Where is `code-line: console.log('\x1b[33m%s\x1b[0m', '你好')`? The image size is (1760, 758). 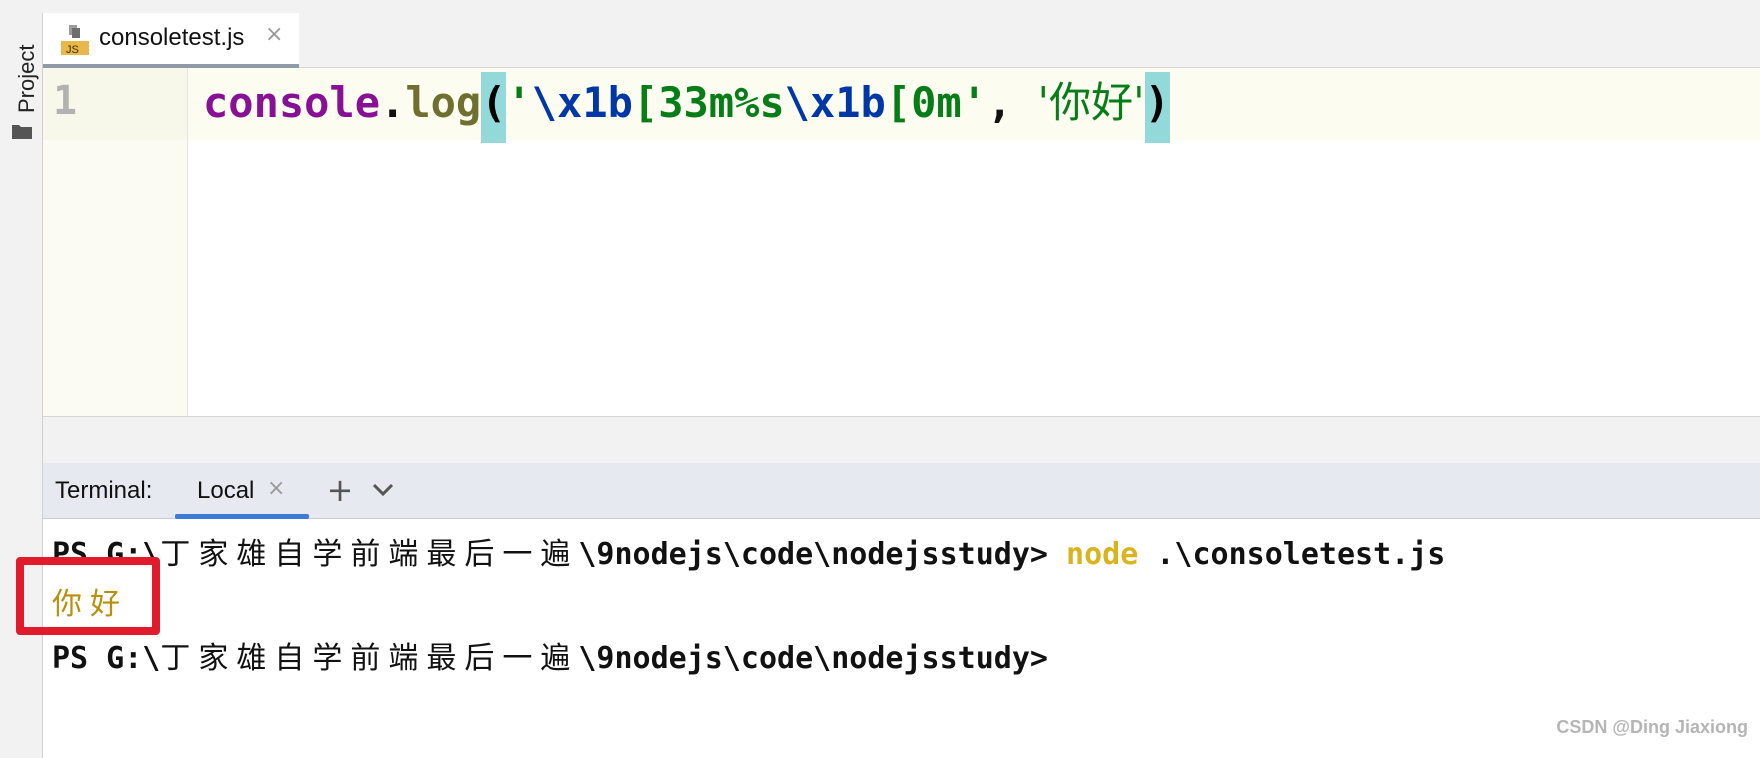
code-line: console.log('\x1b[33m%s\x1b[0m', '你好') is located at coordinates (686, 107).